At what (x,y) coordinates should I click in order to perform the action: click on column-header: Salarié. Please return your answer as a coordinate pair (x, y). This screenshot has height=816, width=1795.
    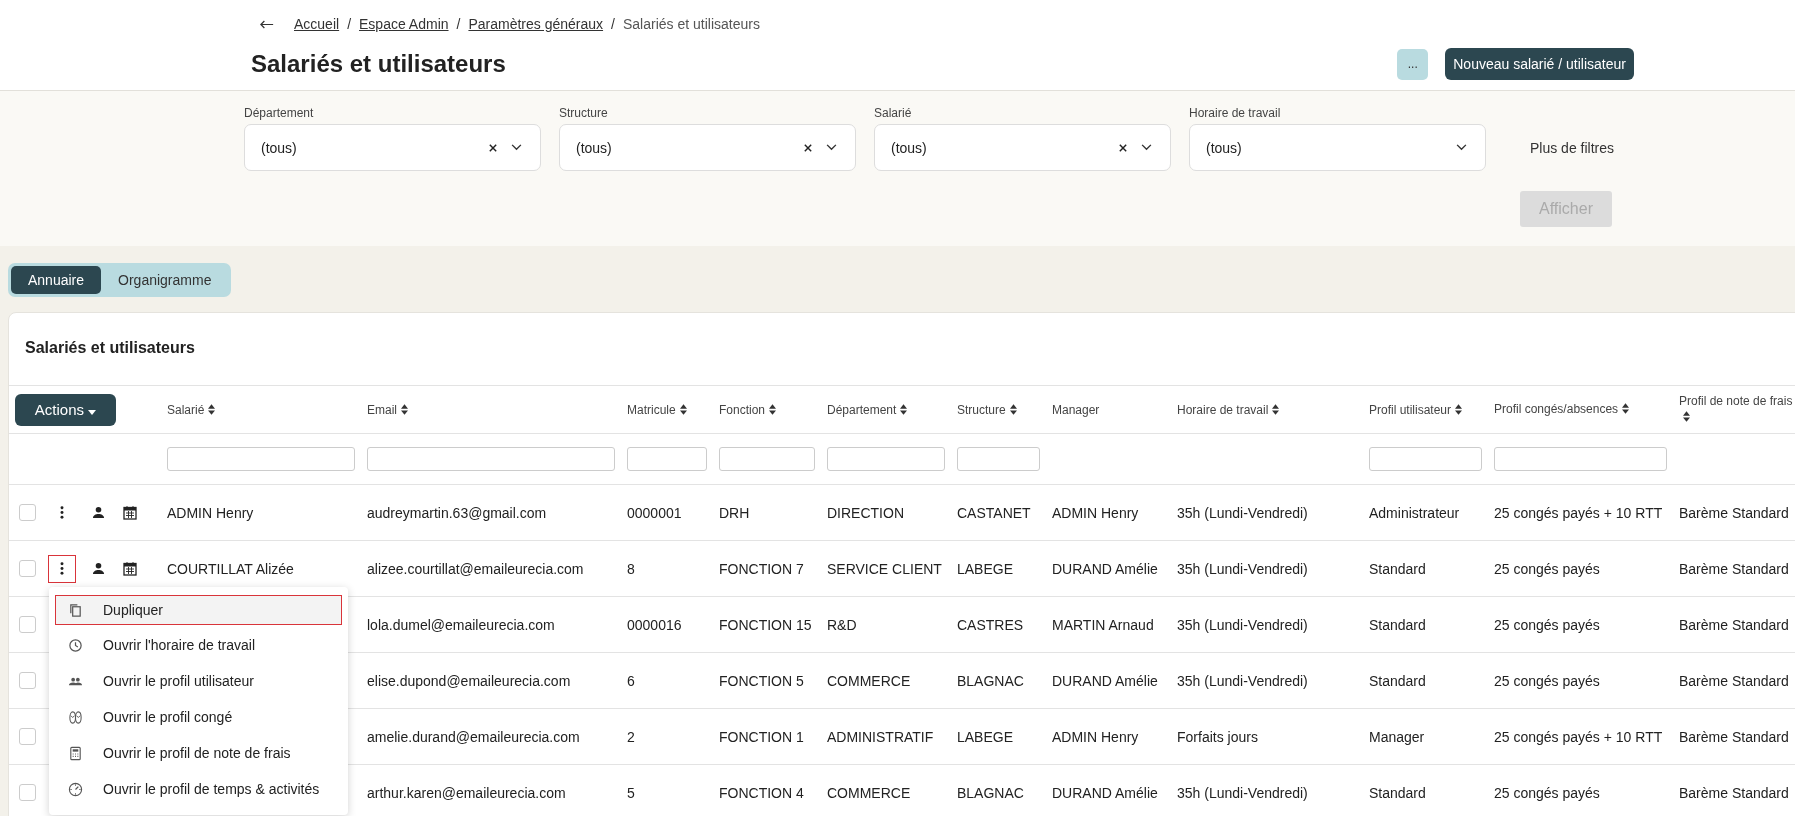
    Looking at the image, I should click on (186, 409).